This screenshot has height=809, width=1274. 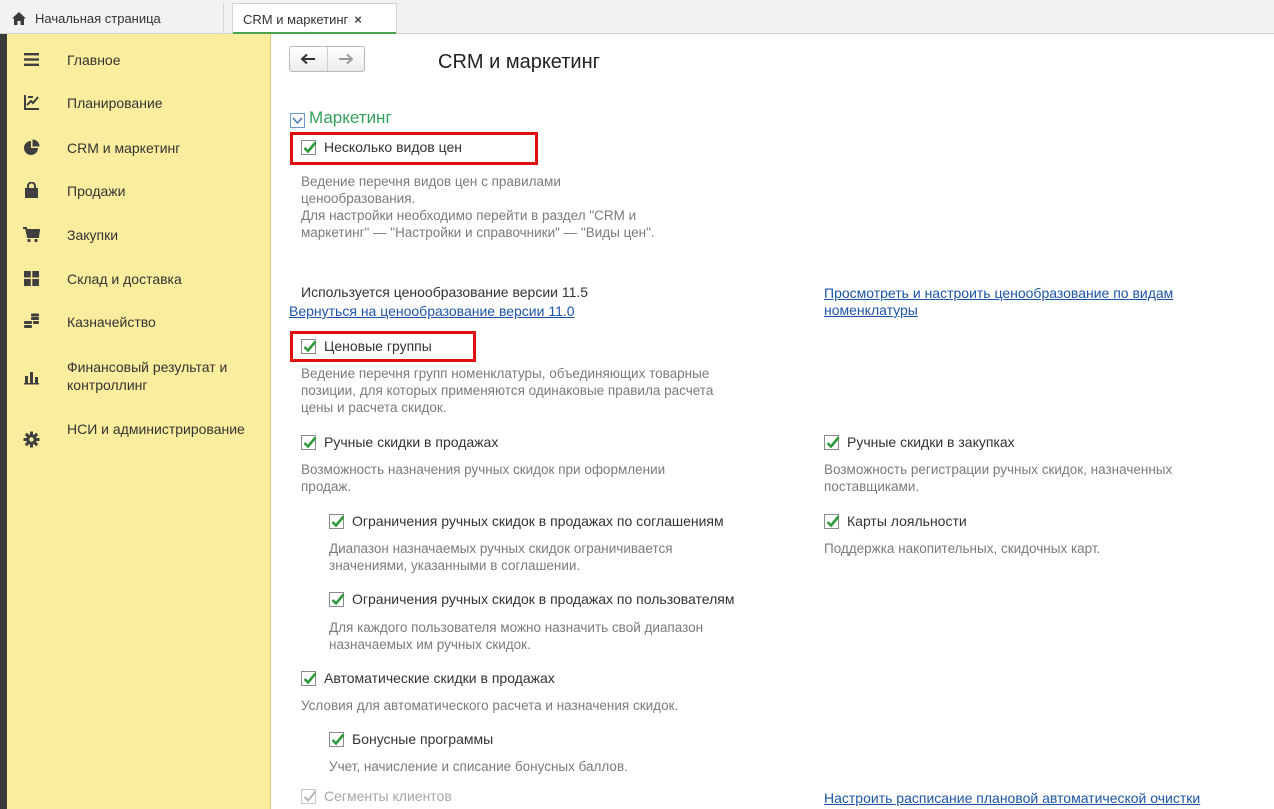 I want to click on checkbox-label: Ручные скидки в продажах, so click(x=411, y=442).